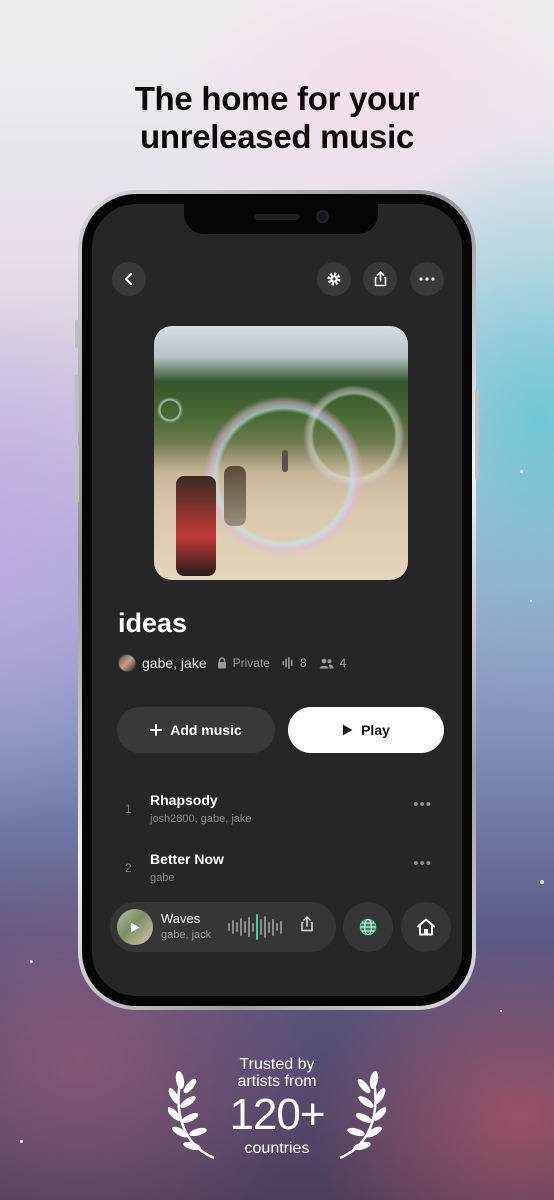 The image size is (554, 1200). Describe the element at coordinates (222, 663) in the screenshot. I see `lock-icon` at that location.